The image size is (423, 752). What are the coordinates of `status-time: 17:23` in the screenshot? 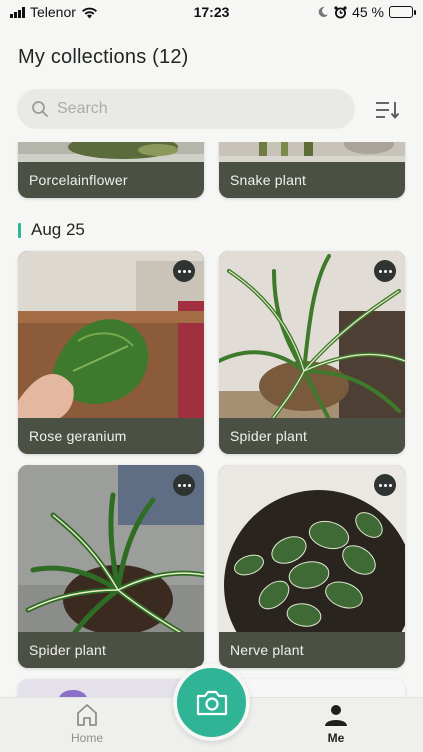 It's located at (211, 12).